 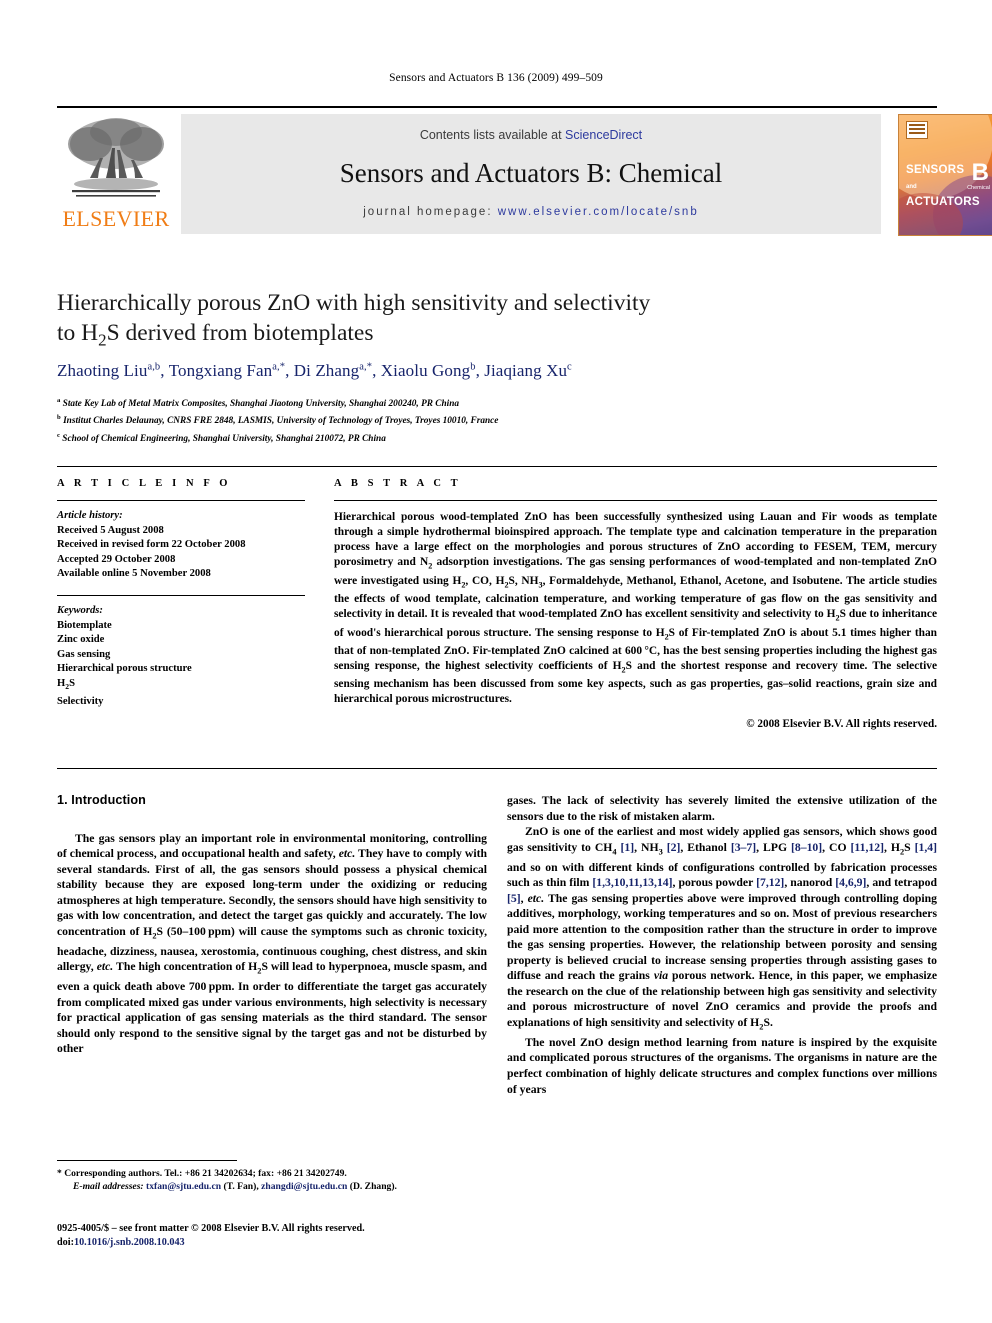 I want to click on homepage-prefix: journal homepage:, so click(x=430, y=212).